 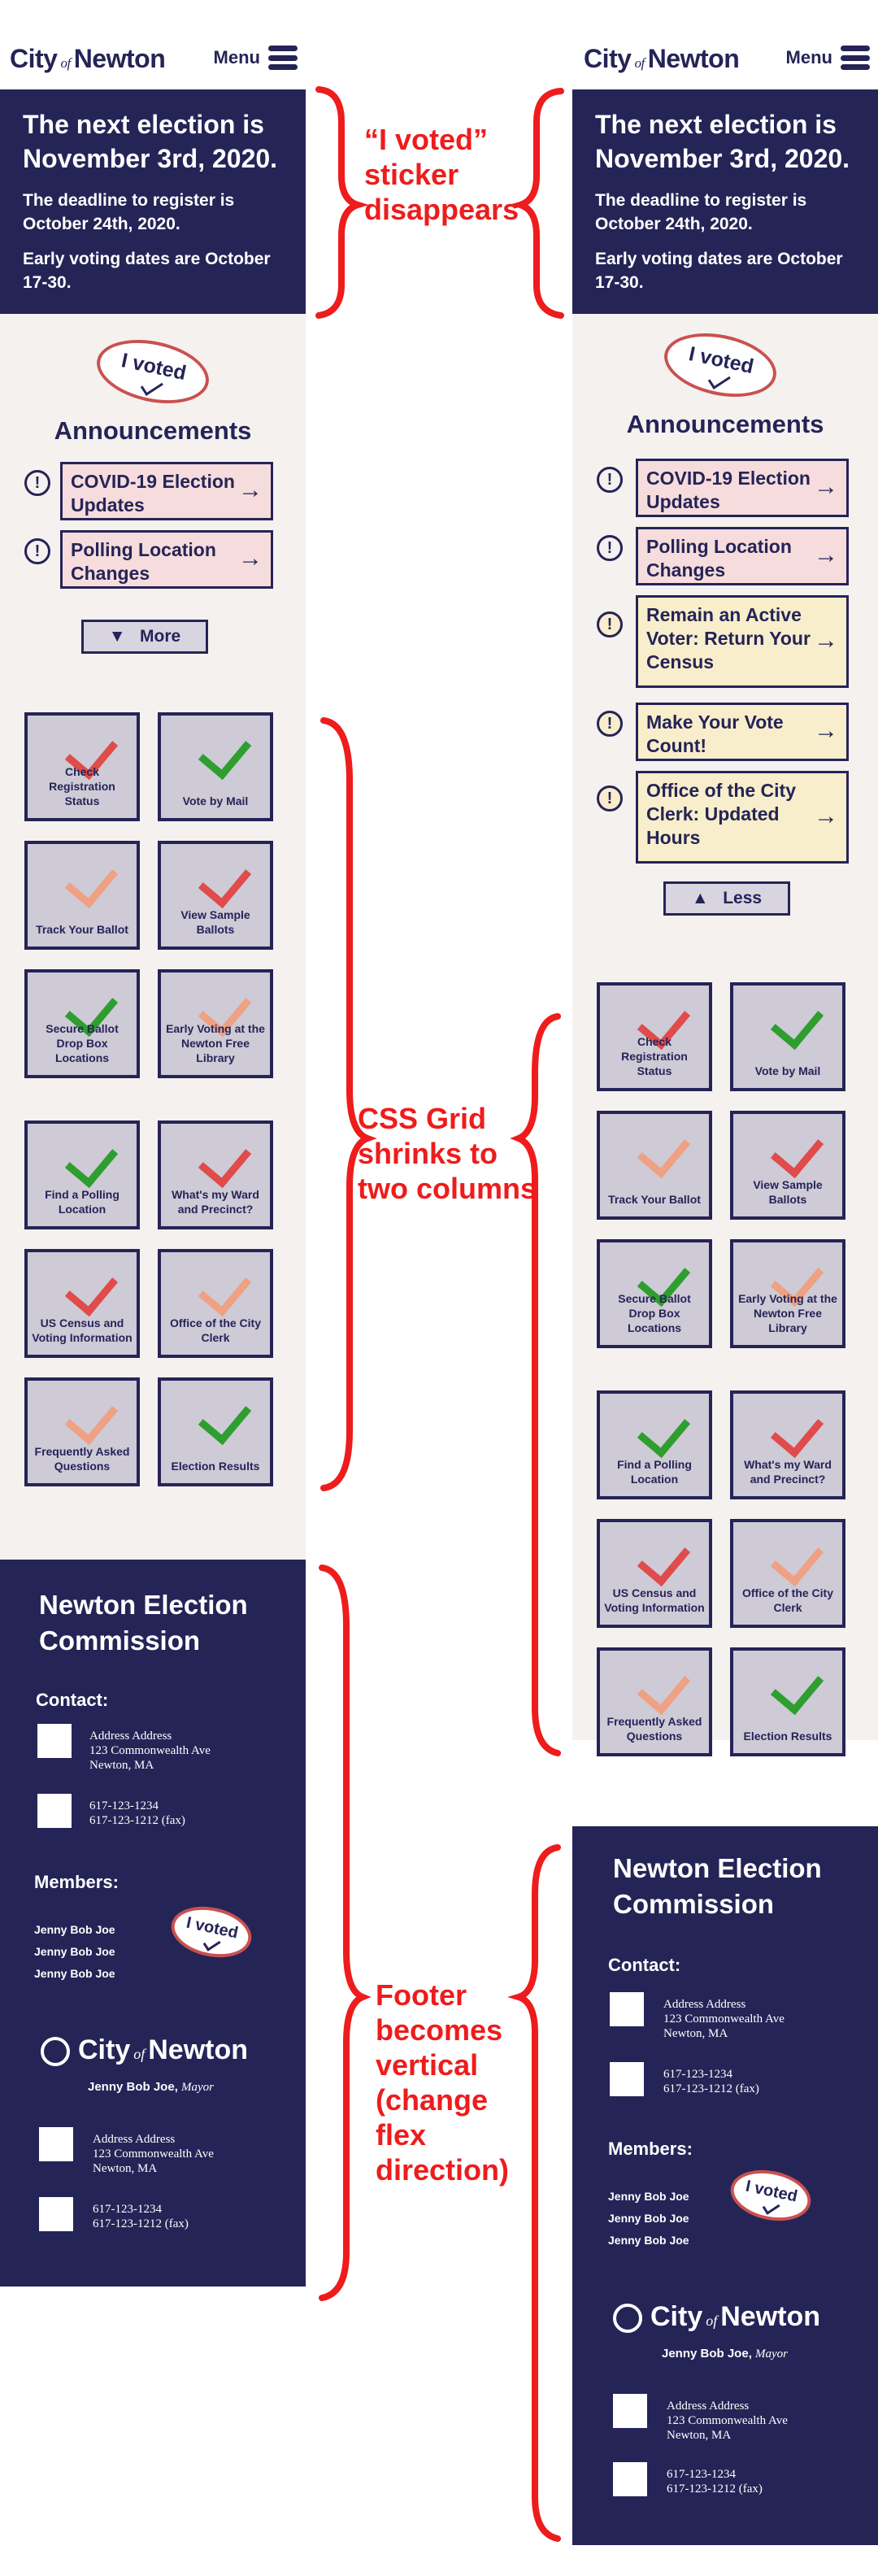 What do you see at coordinates (534, 2193) in the screenshot?
I see `brace-footer-right` at bounding box center [534, 2193].